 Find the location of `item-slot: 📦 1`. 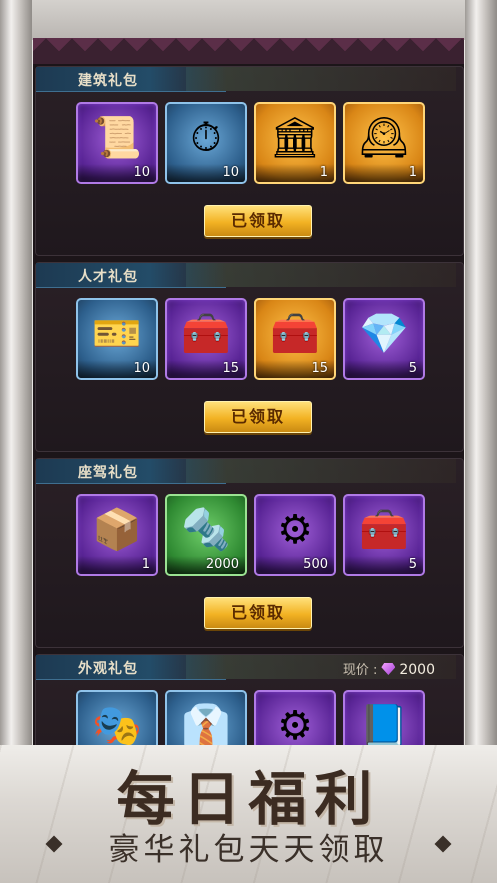

item-slot: 📦 1 is located at coordinates (117, 535).